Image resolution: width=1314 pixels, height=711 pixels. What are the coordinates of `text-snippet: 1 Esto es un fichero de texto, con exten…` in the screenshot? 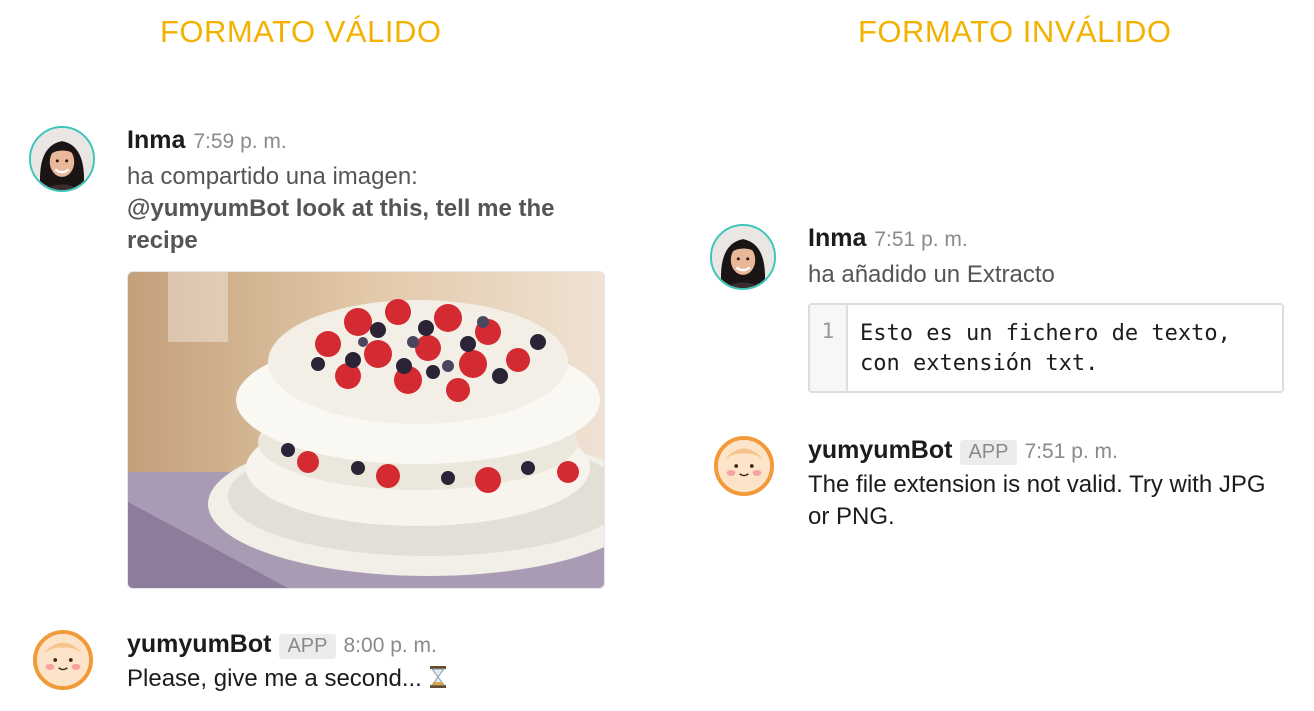 It's located at (1046, 348).